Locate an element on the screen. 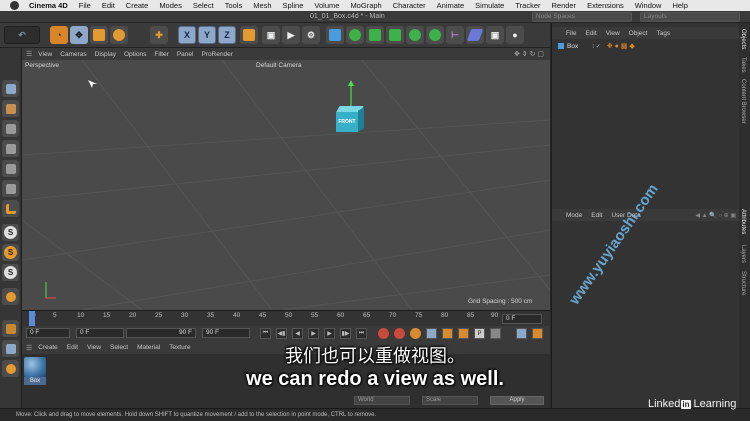 This screenshot has height=421, width=750. scheme-icon is located at coordinates (537, 333).